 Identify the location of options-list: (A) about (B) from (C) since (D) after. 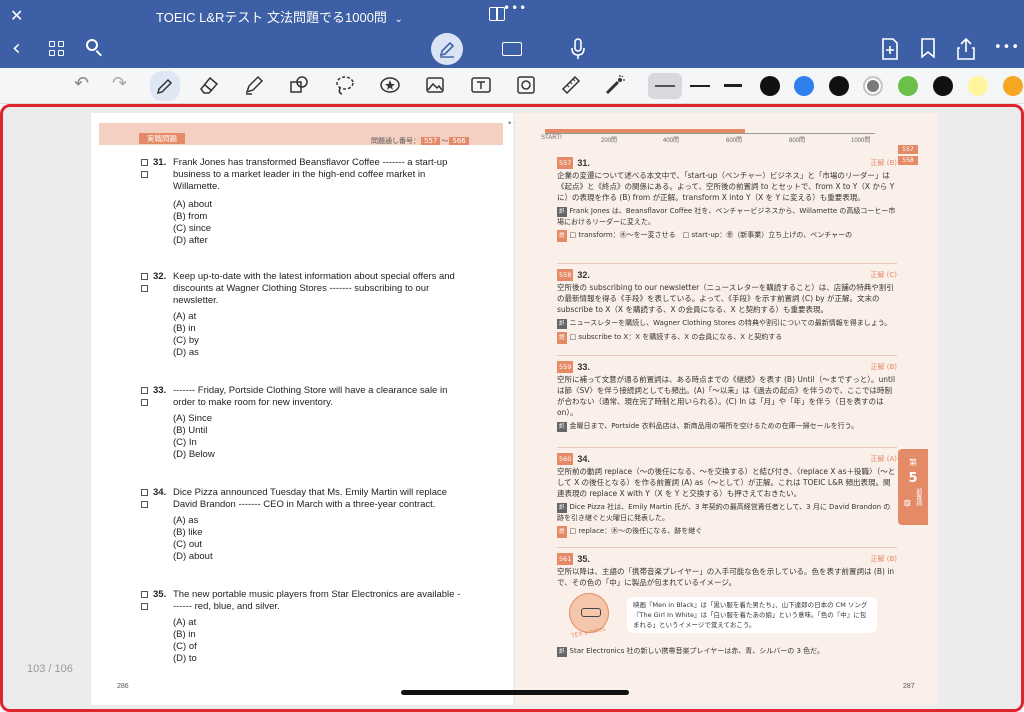
(192, 223).